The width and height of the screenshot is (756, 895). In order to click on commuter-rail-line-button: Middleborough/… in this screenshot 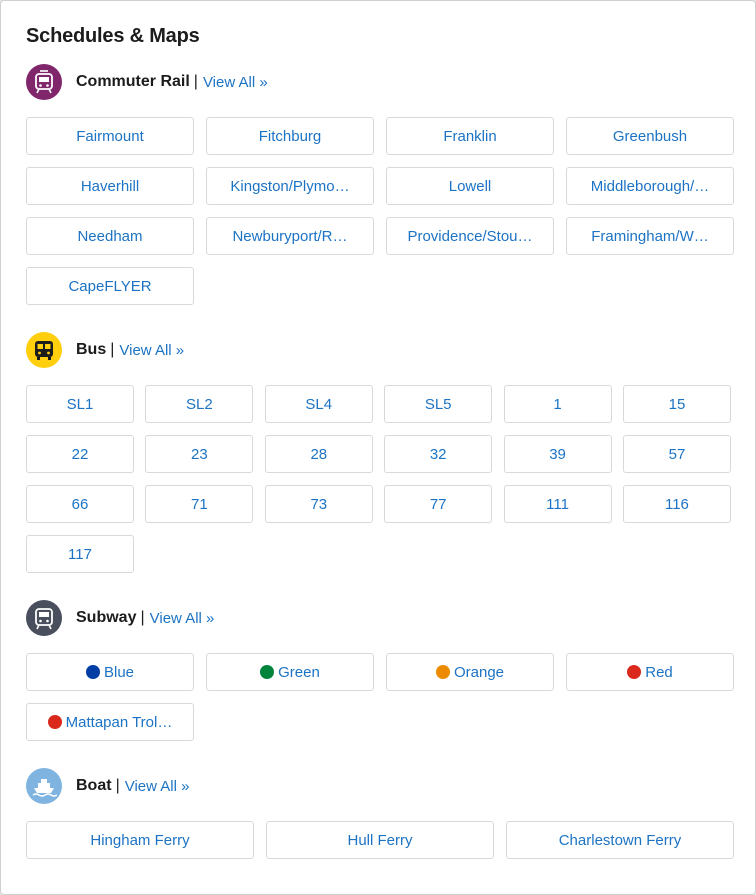, I will do `click(650, 186)`.